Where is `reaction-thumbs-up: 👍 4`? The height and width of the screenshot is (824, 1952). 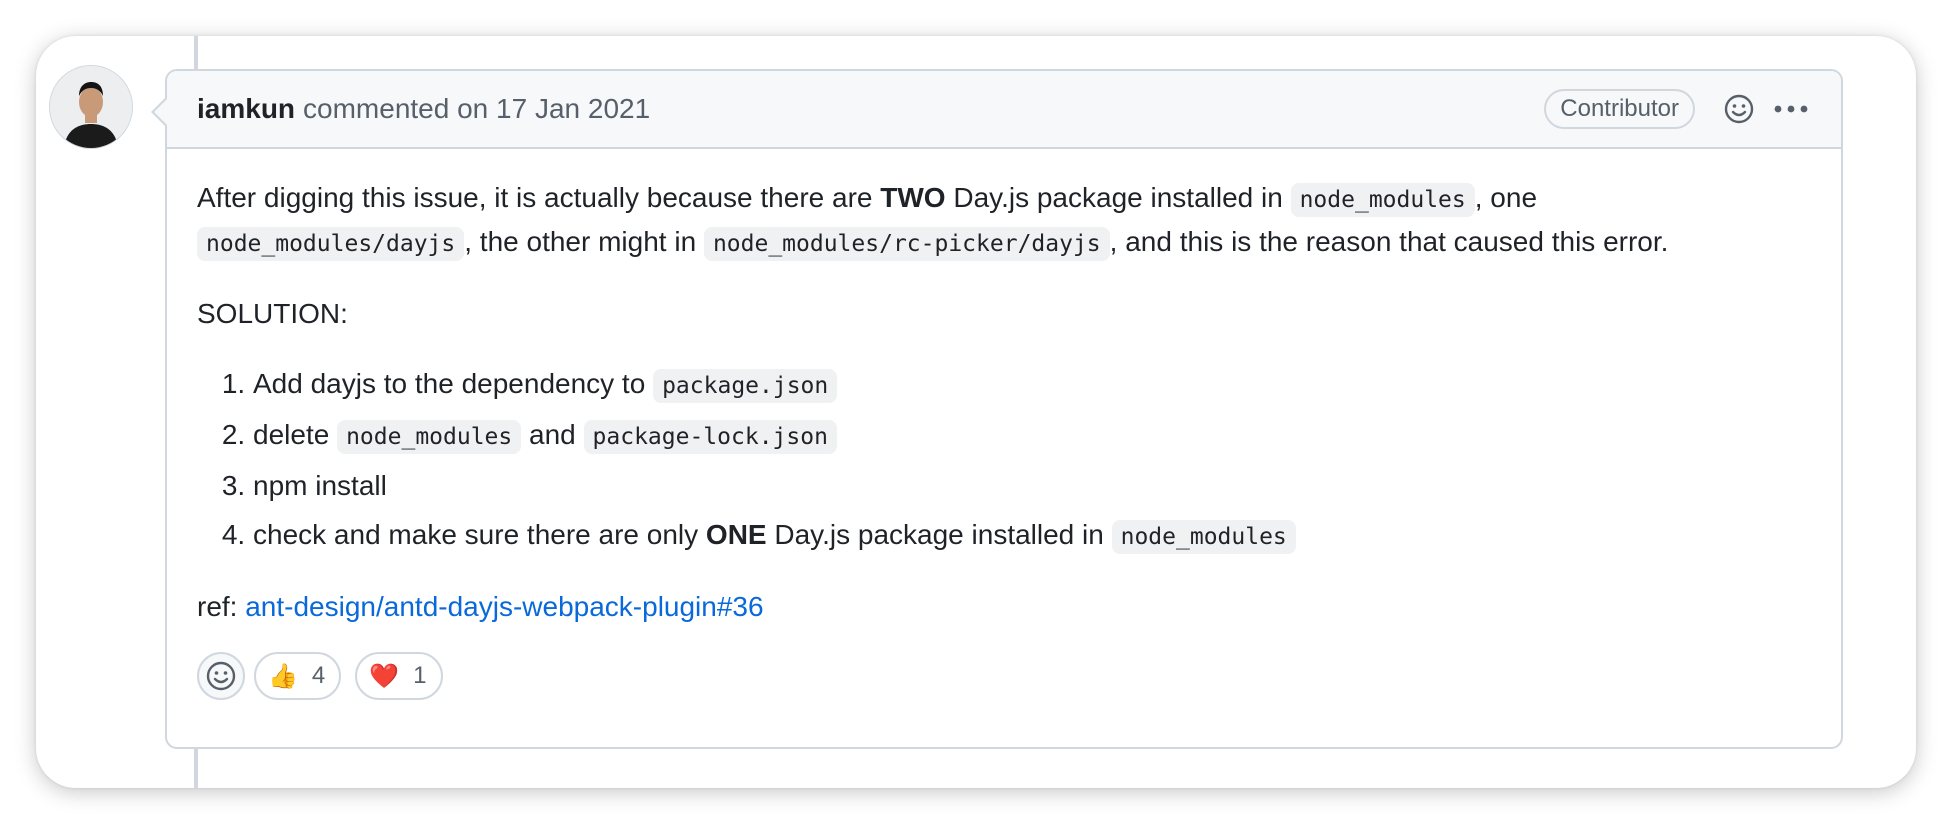 reaction-thumbs-up: 👍 4 is located at coordinates (298, 676).